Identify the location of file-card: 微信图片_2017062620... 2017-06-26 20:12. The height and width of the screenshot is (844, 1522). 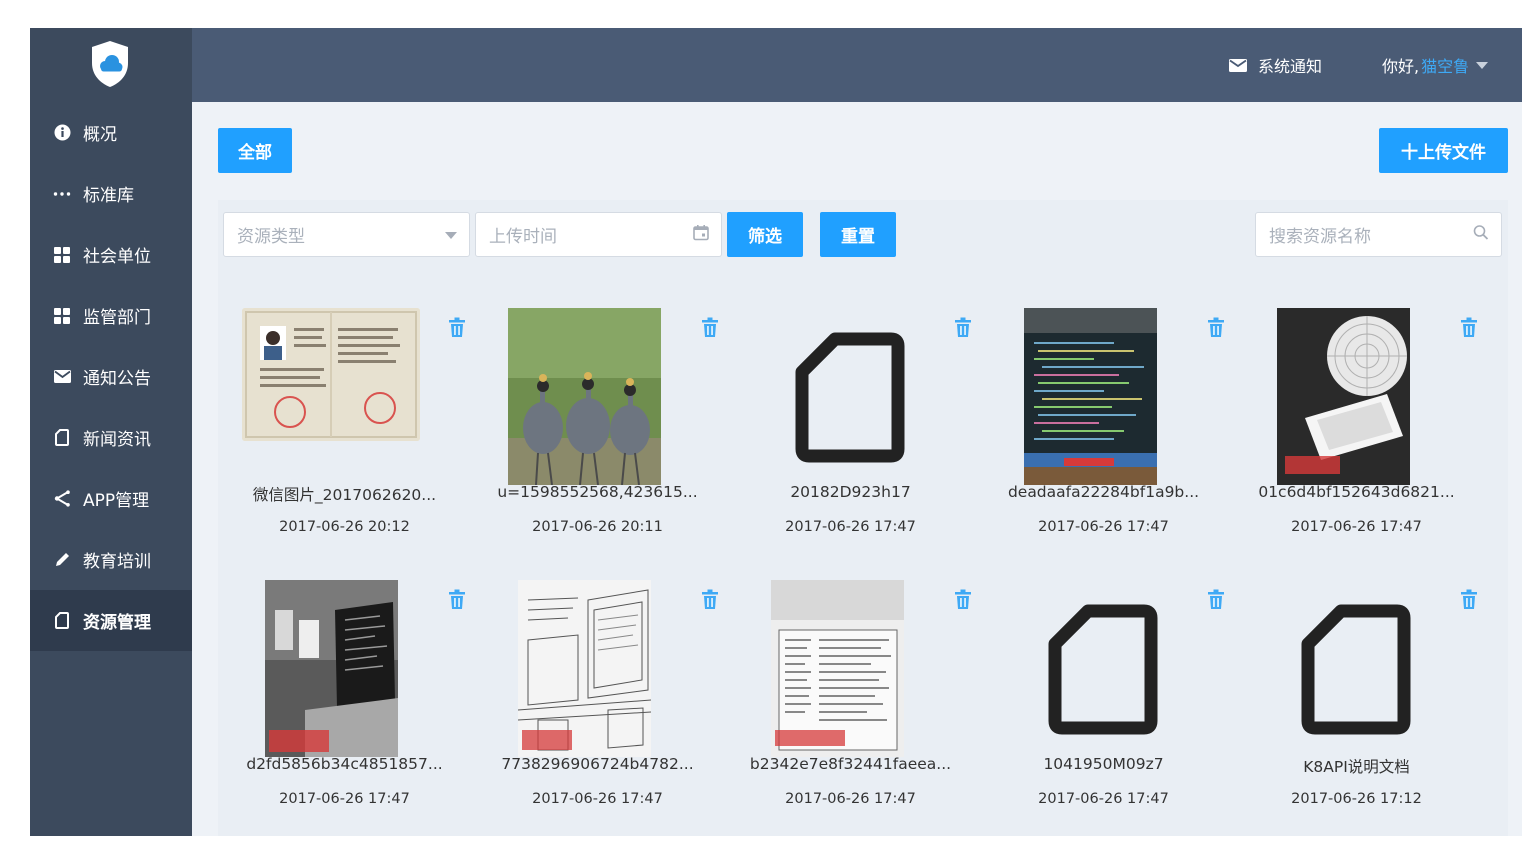
(344, 431).